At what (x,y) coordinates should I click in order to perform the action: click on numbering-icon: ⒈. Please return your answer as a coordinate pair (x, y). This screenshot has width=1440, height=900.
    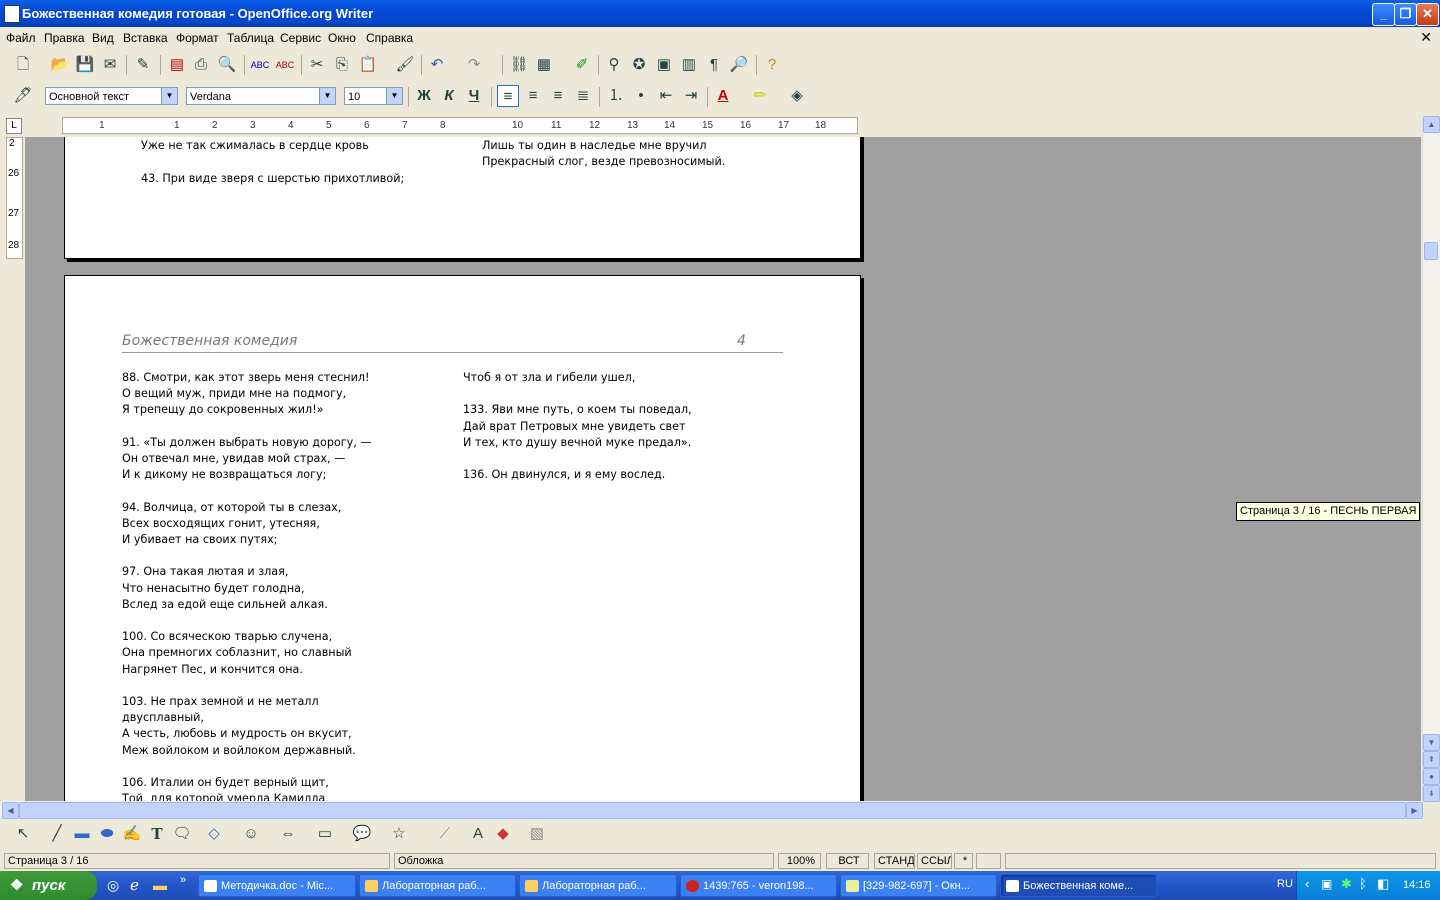
    Looking at the image, I should click on (616, 96).